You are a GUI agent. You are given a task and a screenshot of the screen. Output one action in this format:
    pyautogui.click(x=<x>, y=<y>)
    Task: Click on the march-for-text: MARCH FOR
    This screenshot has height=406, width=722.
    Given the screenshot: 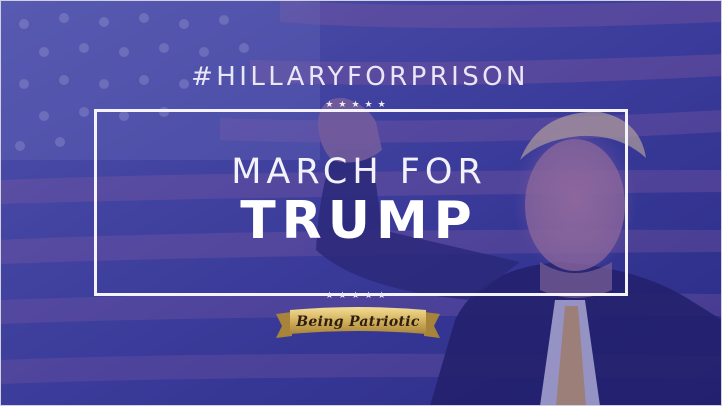 What is the action you would take?
    pyautogui.click(x=359, y=172)
    